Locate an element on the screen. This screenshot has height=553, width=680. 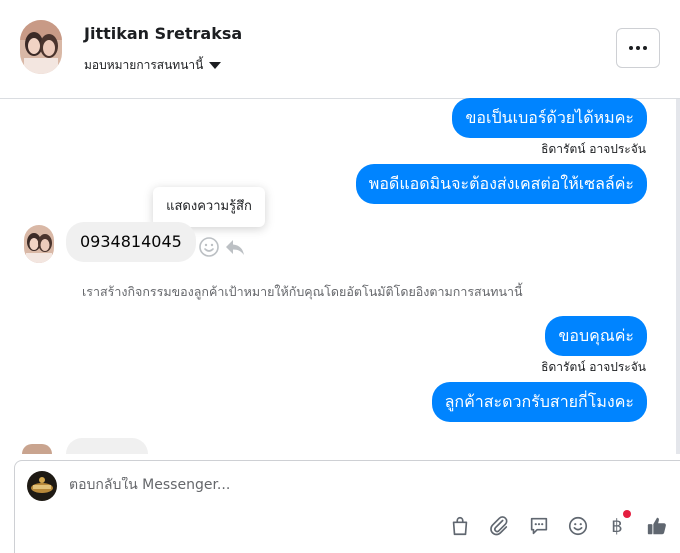
outgoing-message: ขอบคุณค่ะ is located at coordinates (596, 336).